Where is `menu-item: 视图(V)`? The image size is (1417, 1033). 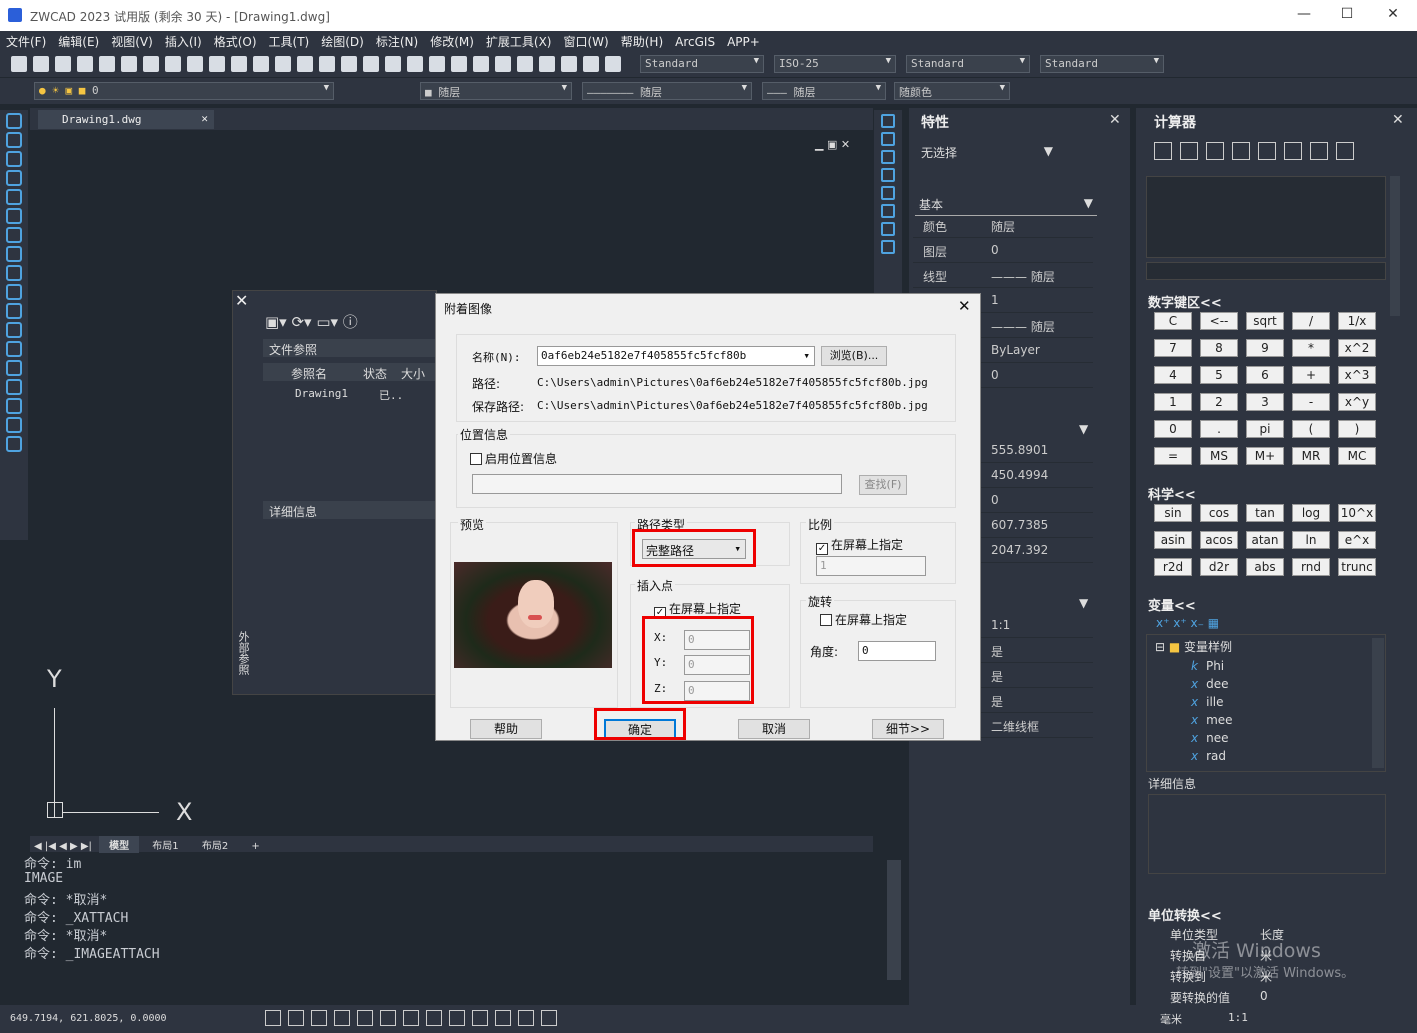
menu-item: 视图(V) is located at coordinates (132, 41).